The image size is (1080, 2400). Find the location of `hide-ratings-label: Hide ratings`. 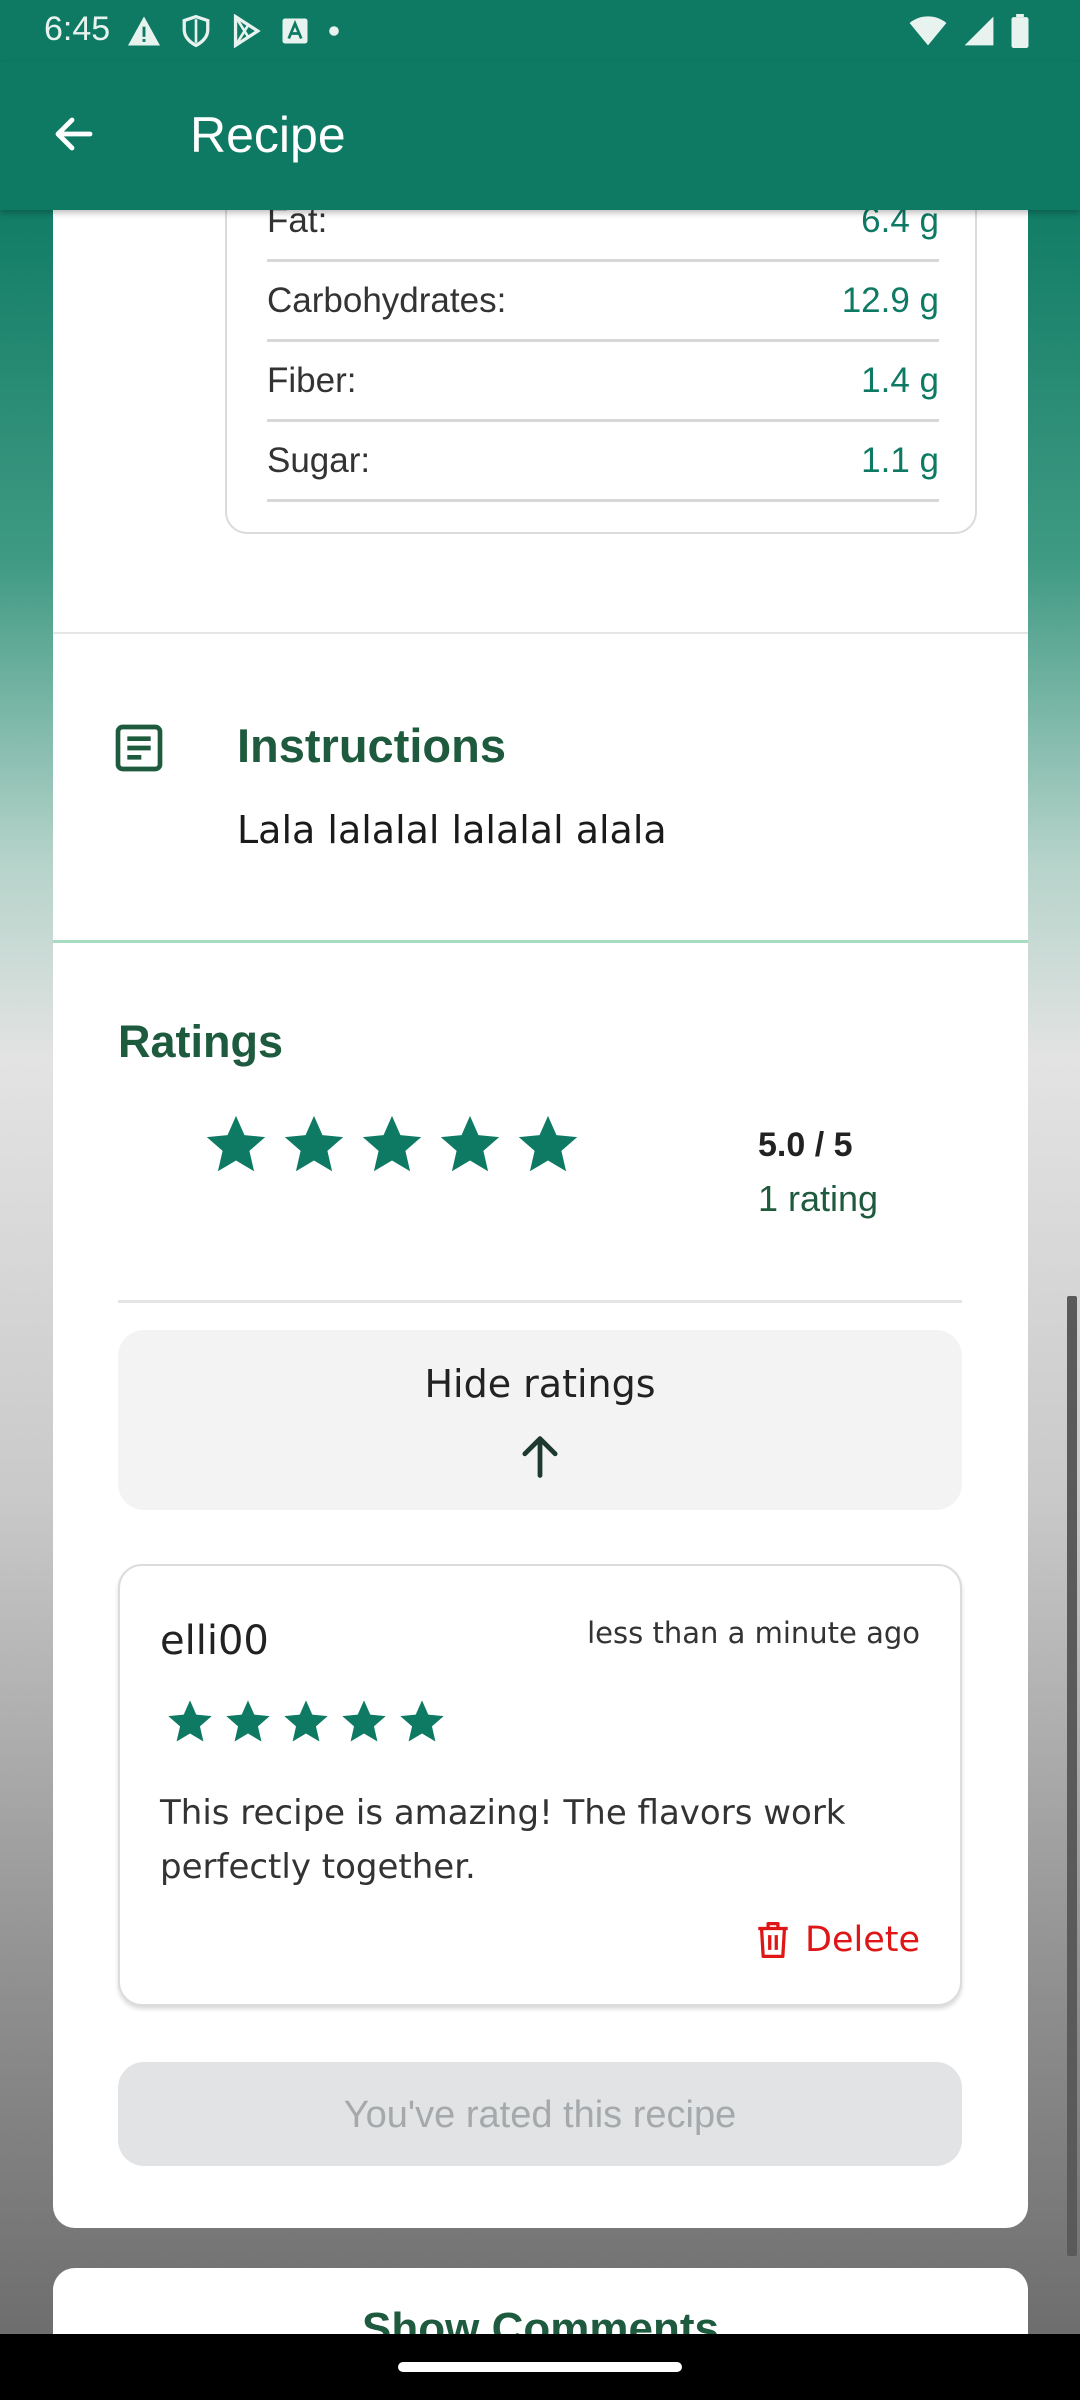

hide-ratings-label: Hide ratings is located at coordinates (540, 1384).